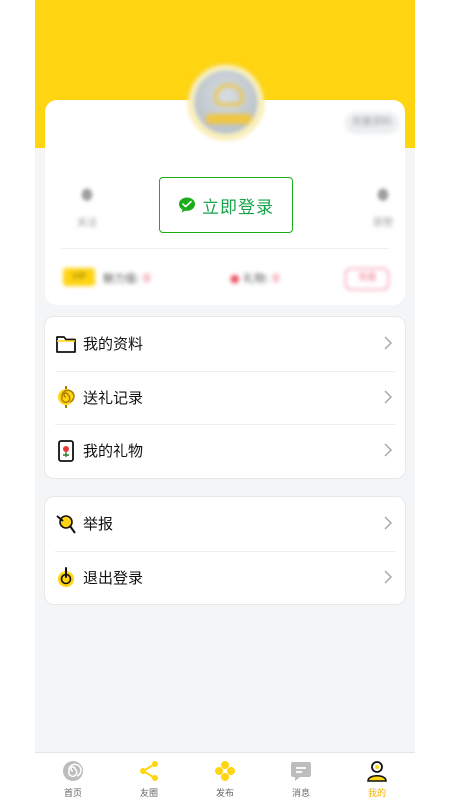 The width and height of the screenshot is (450, 800). I want to click on bottom-tab-bar: 首页 友圈 发布 消息 我的, so click(225, 776).